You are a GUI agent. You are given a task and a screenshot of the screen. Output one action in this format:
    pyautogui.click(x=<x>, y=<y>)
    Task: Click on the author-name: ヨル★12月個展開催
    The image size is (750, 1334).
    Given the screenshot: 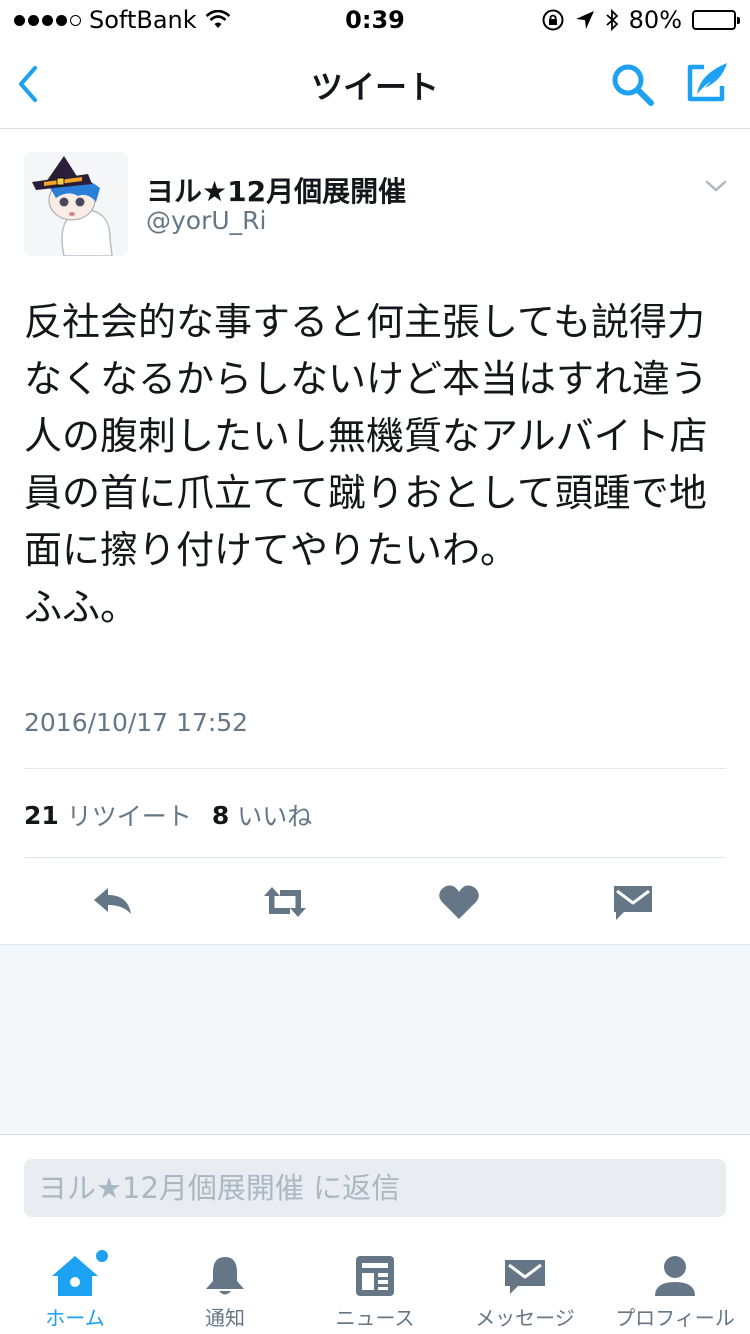 What is the action you would take?
    pyautogui.click(x=276, y=190)
    